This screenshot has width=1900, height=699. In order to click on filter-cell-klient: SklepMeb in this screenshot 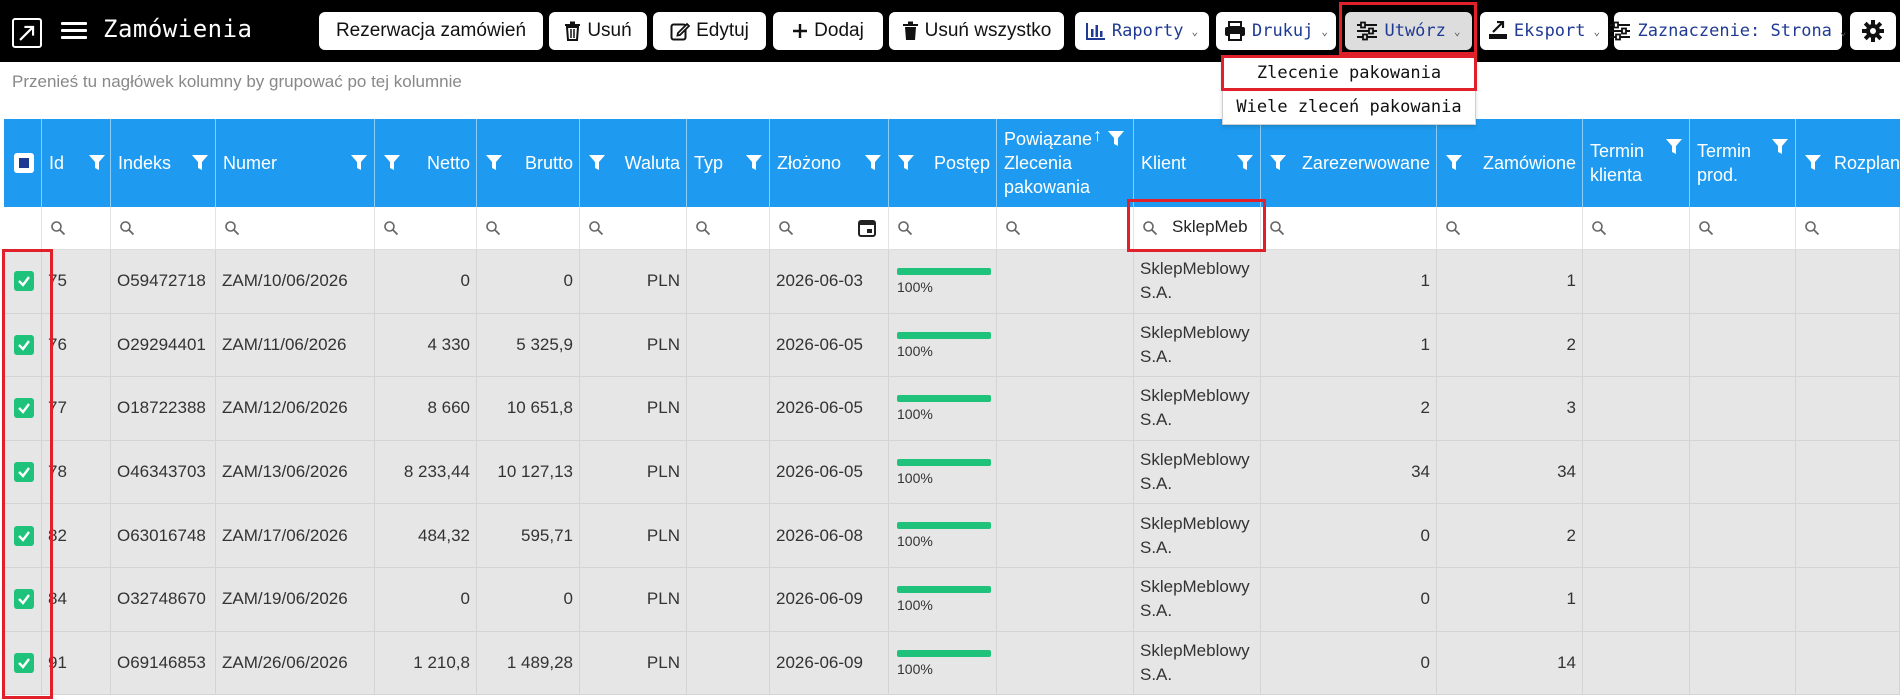, I will do `click(1197, 228)`.